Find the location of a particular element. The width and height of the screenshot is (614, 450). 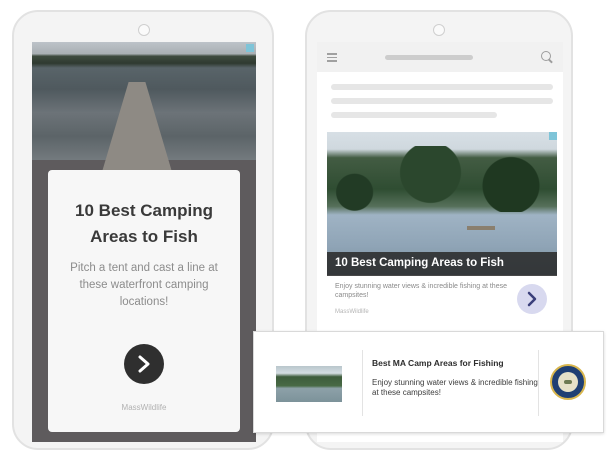

masswildlife-seal-logo is located at coordinates (568, 382).